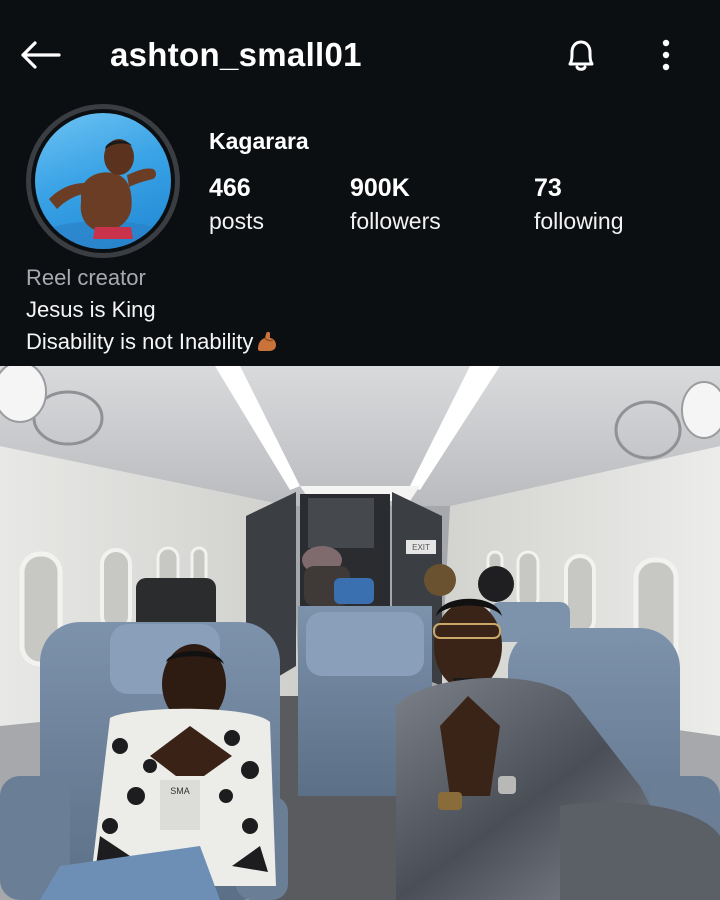 This screenshot has width=720, height=900. Describe the element at coordinates (180, 791) in the screenshot. I see `shirt-print: SMA` at that location.